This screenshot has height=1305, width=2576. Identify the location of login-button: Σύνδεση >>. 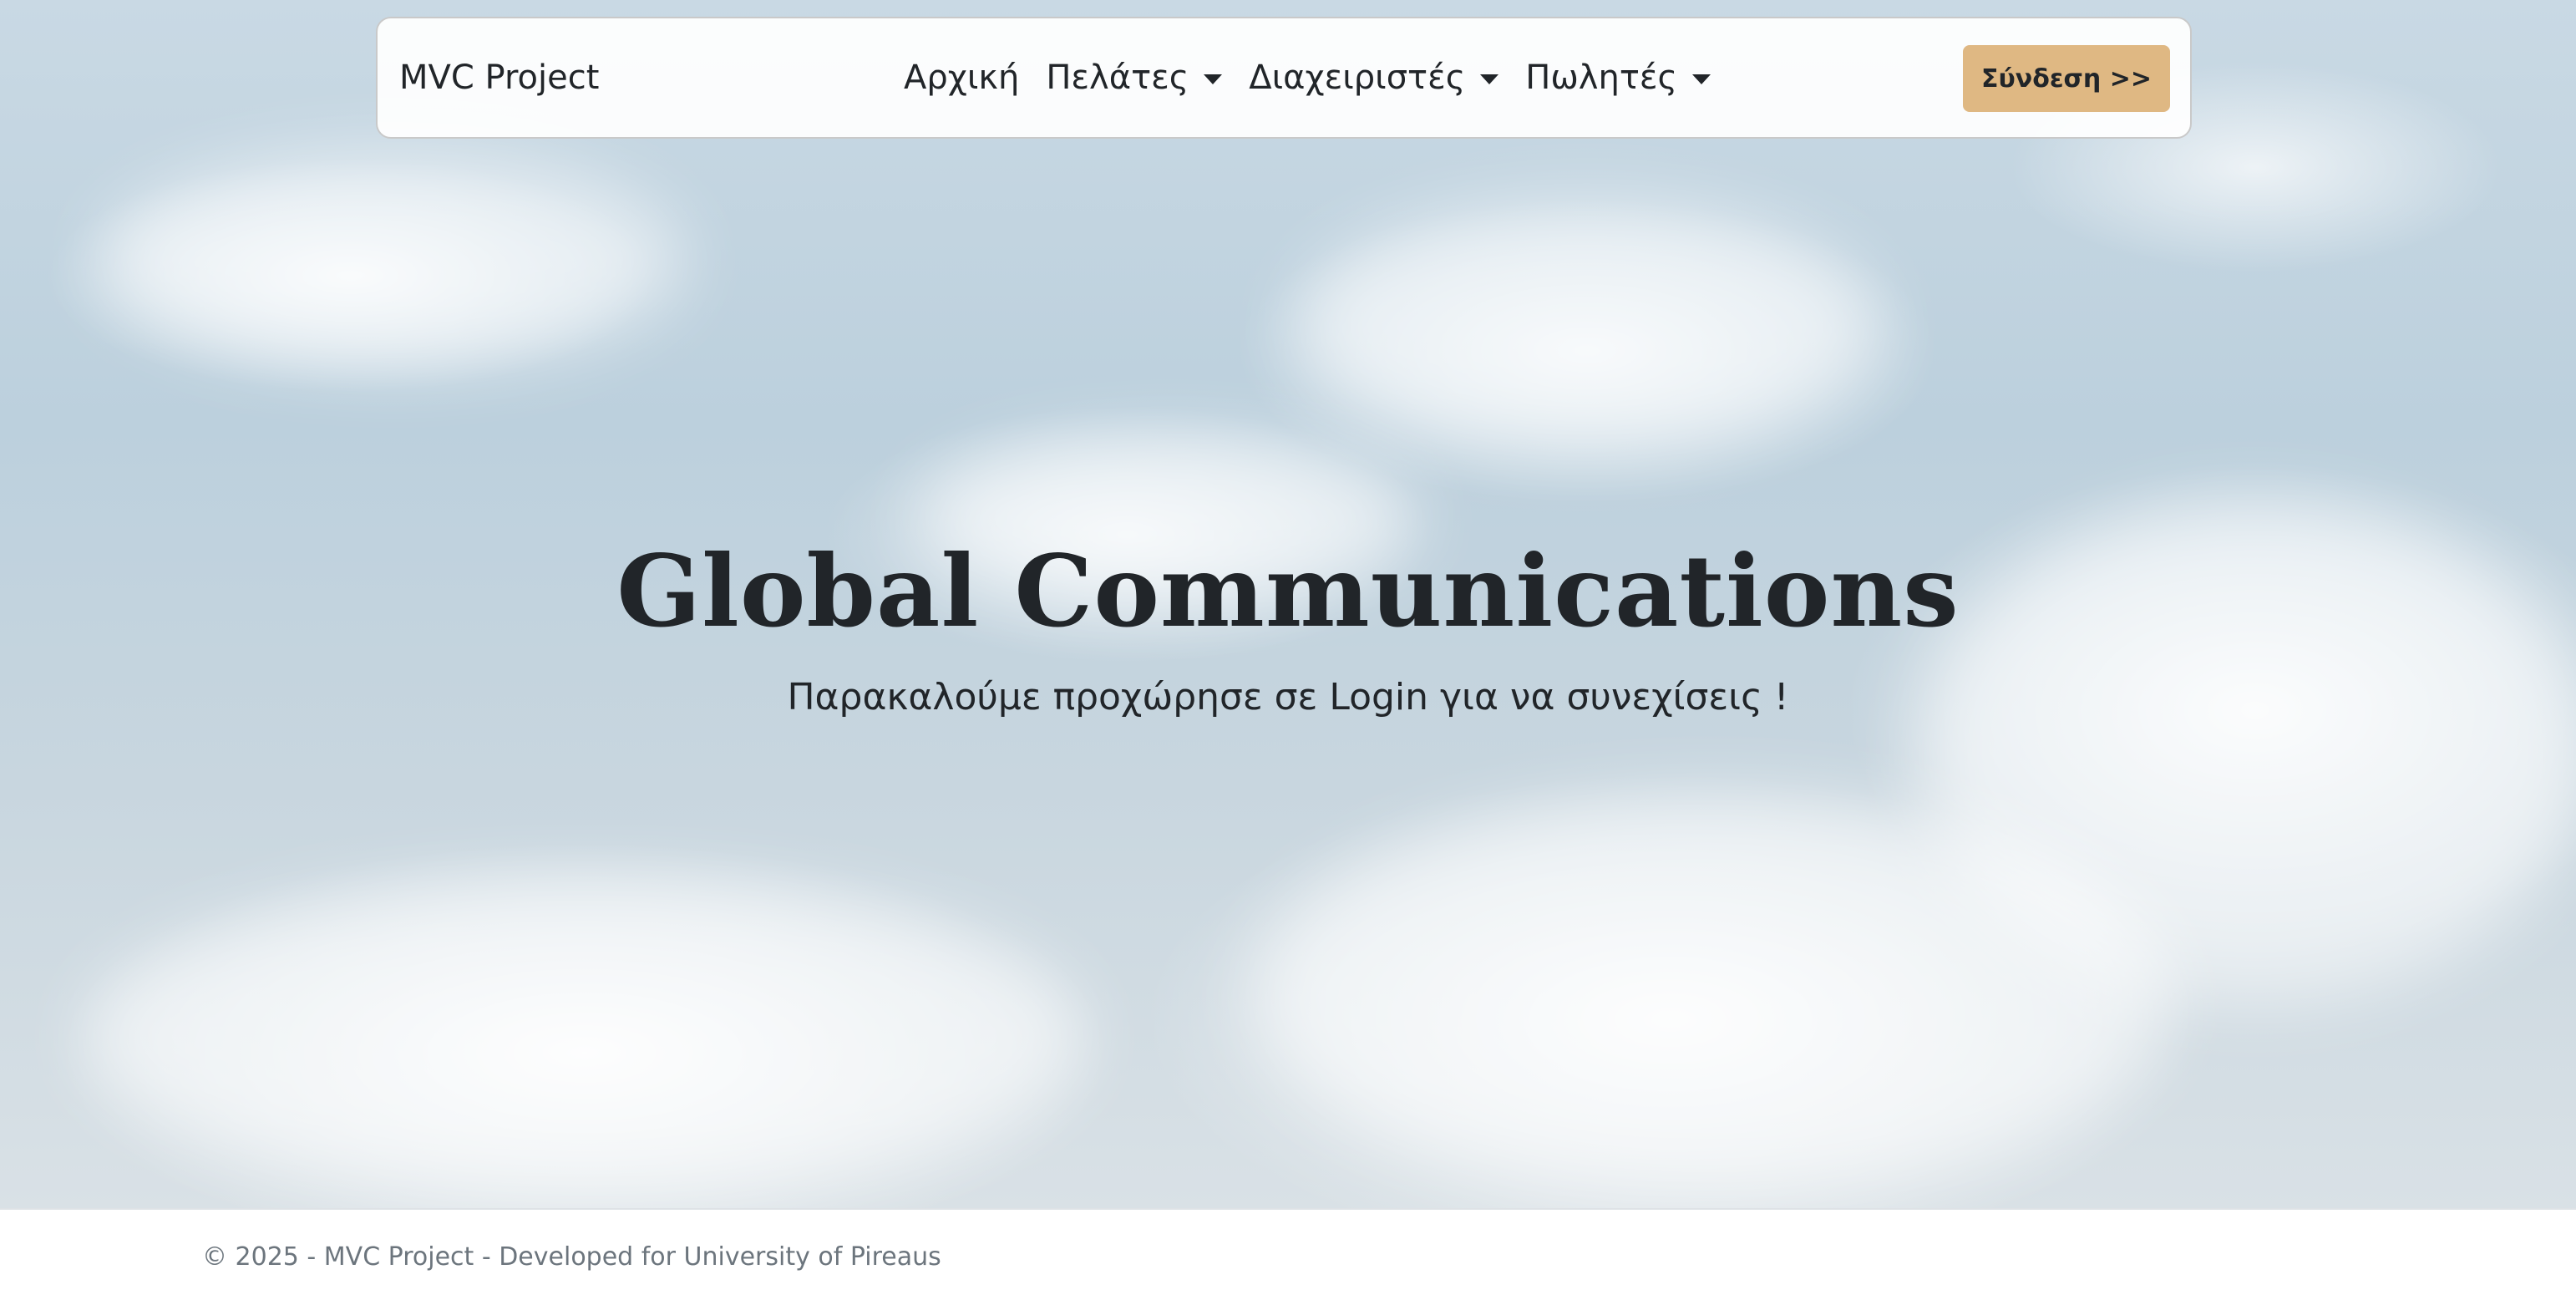
(2066, 78).